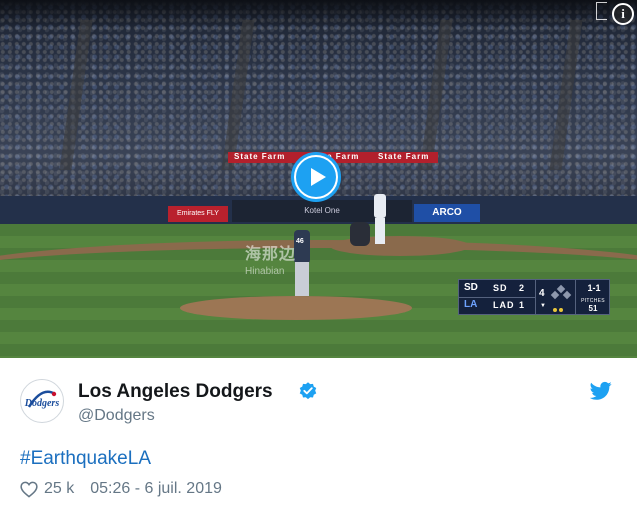 This screenshot has height=513, width=637. Describe the element at coordinates (271, 261) in the screenshot. I see `watermark: 海那边 Hinabian` at that location.